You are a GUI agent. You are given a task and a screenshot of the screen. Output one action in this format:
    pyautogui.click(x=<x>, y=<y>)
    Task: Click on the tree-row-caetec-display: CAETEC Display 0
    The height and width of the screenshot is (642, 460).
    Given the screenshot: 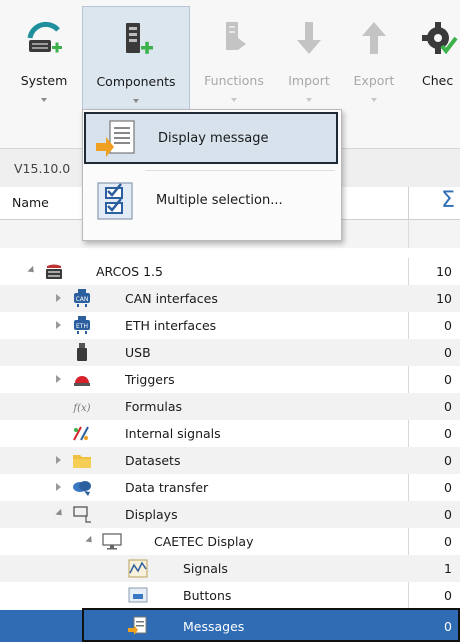 What is the action you would take?
    pyautogui.click(x=230, y=541)
    